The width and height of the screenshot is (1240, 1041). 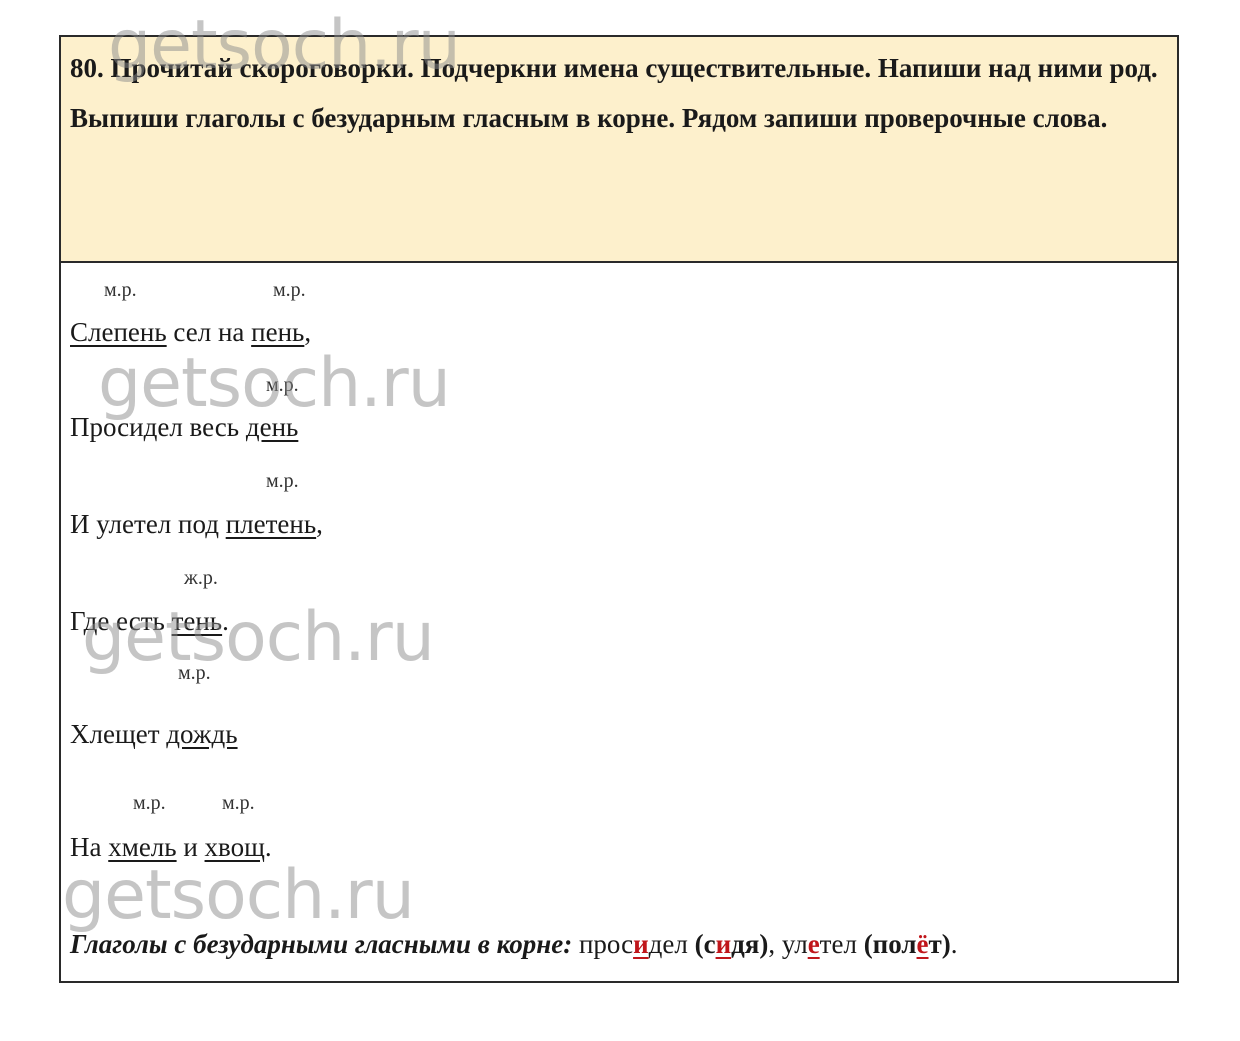 What do you see at coordinates (321, 944) in the screenshot?
I see `verbs-label: Глаголы с безударными гласными в корне:` at bounding box center [321, 944].